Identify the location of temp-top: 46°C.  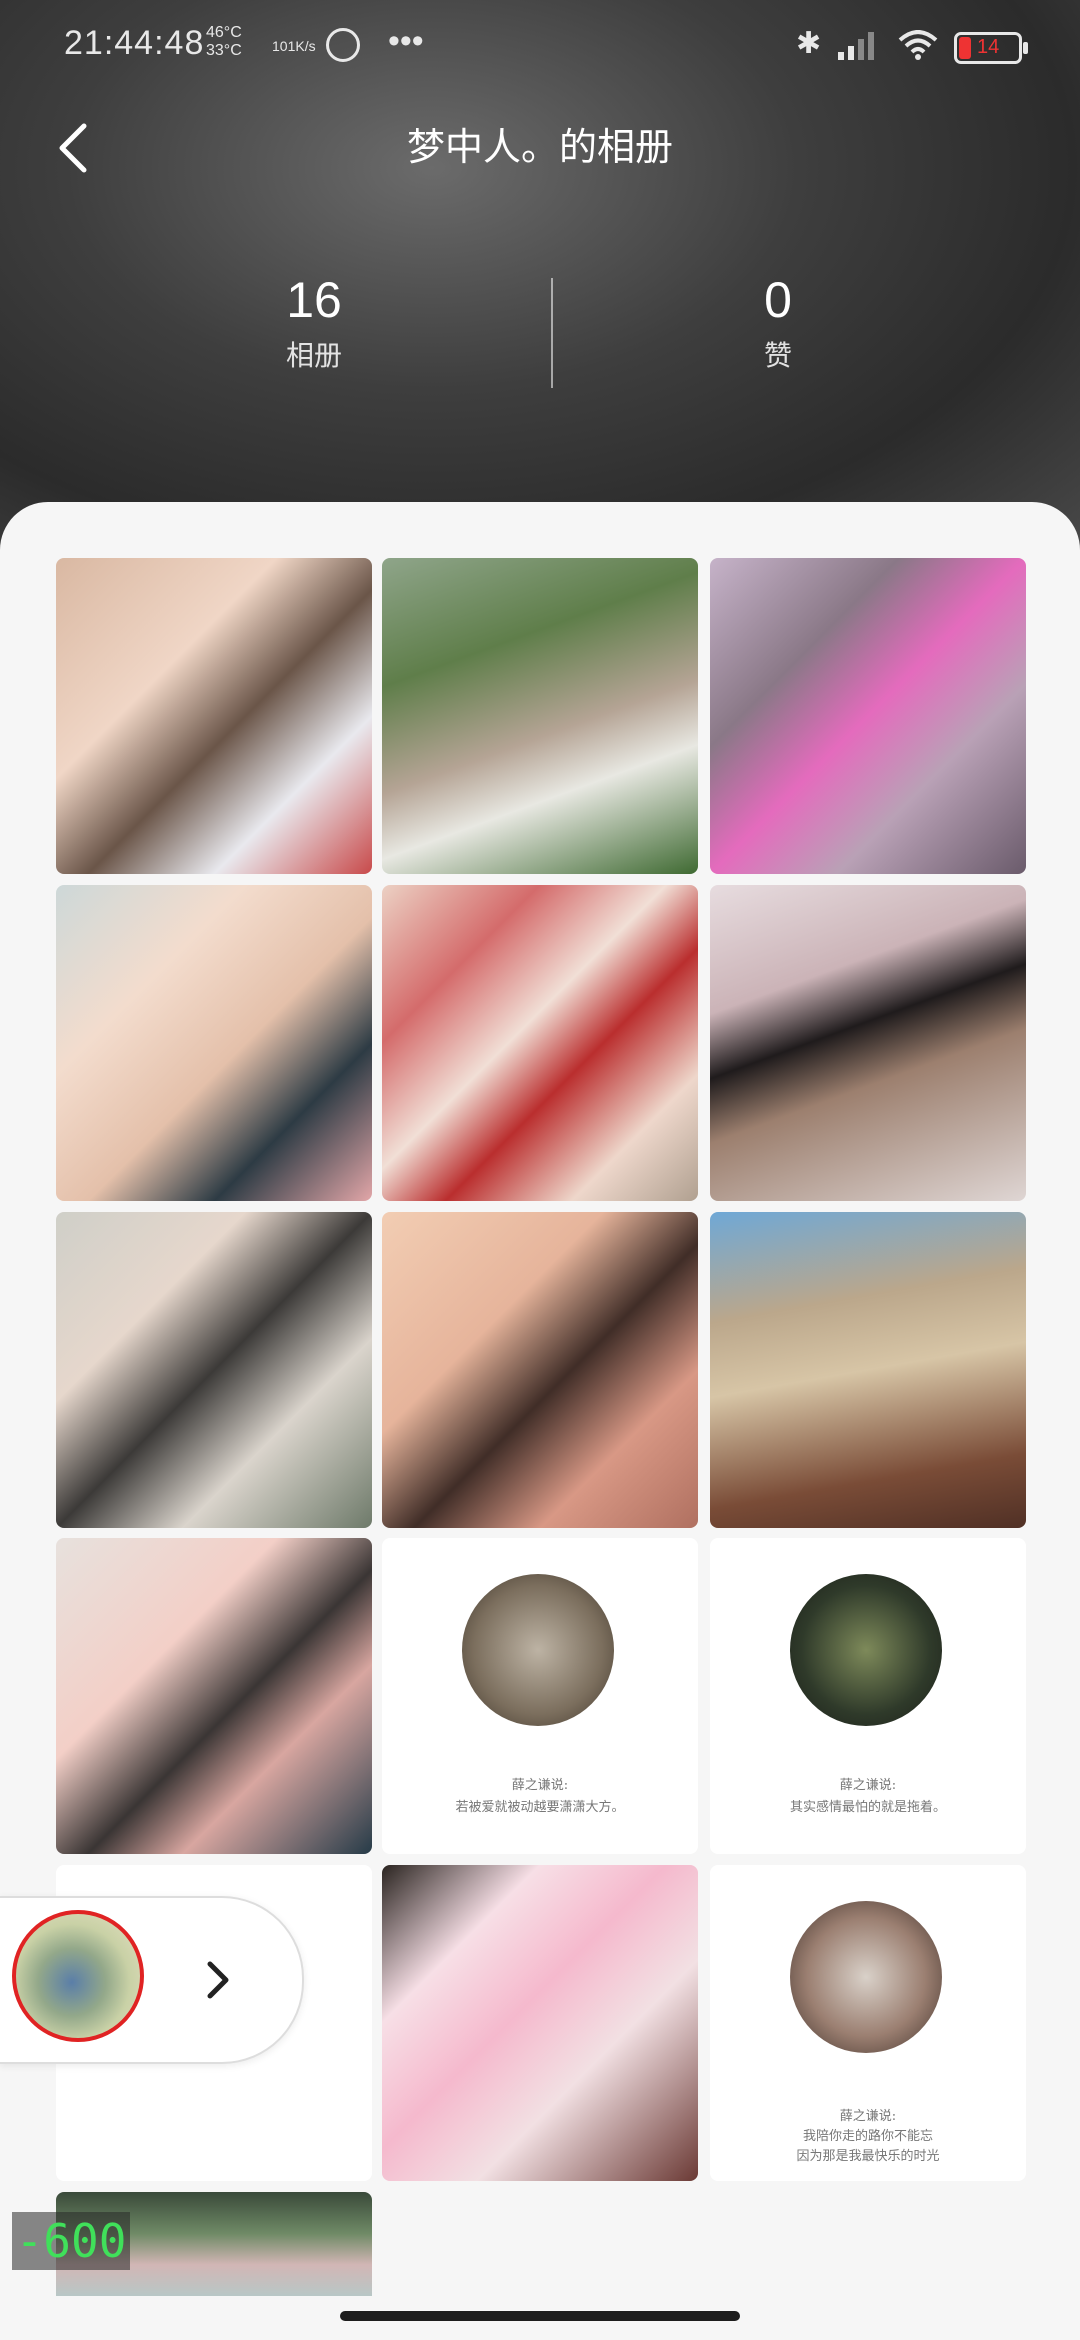
(224, 32).